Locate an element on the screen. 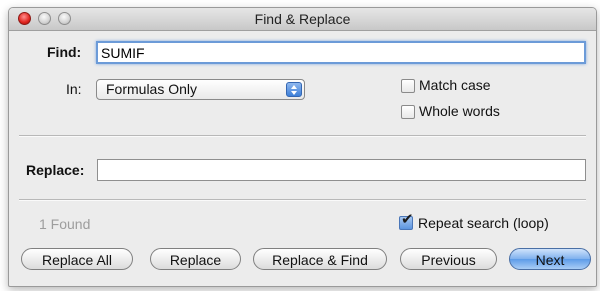 The width and height of the screenshot is (600, 291). in-label: In: is located at coordinates (74, 89).